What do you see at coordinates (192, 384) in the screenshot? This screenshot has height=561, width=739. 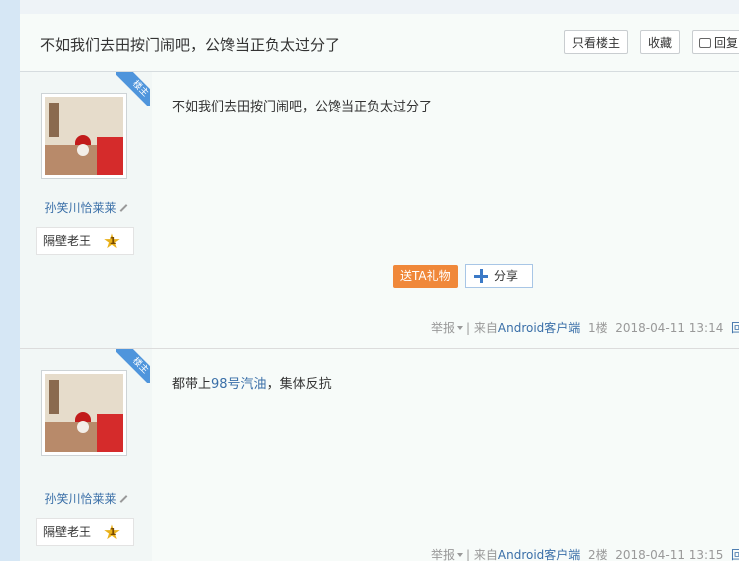 I see `content-prefix: 都带上` at bounding box center [192, 384].